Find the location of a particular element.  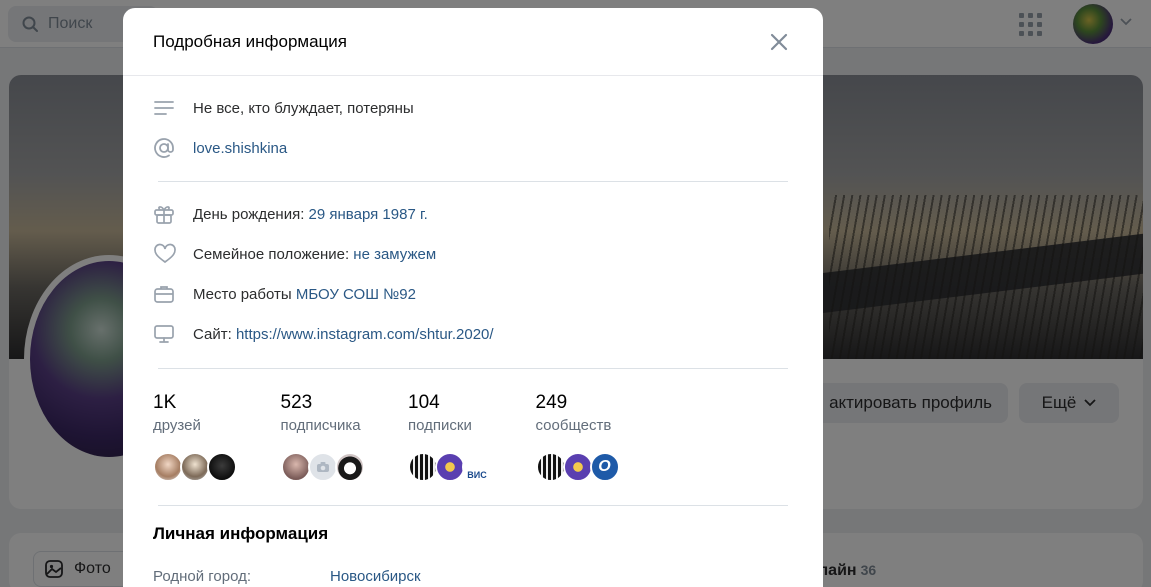

close-icon is located at coordinates (779, 42).